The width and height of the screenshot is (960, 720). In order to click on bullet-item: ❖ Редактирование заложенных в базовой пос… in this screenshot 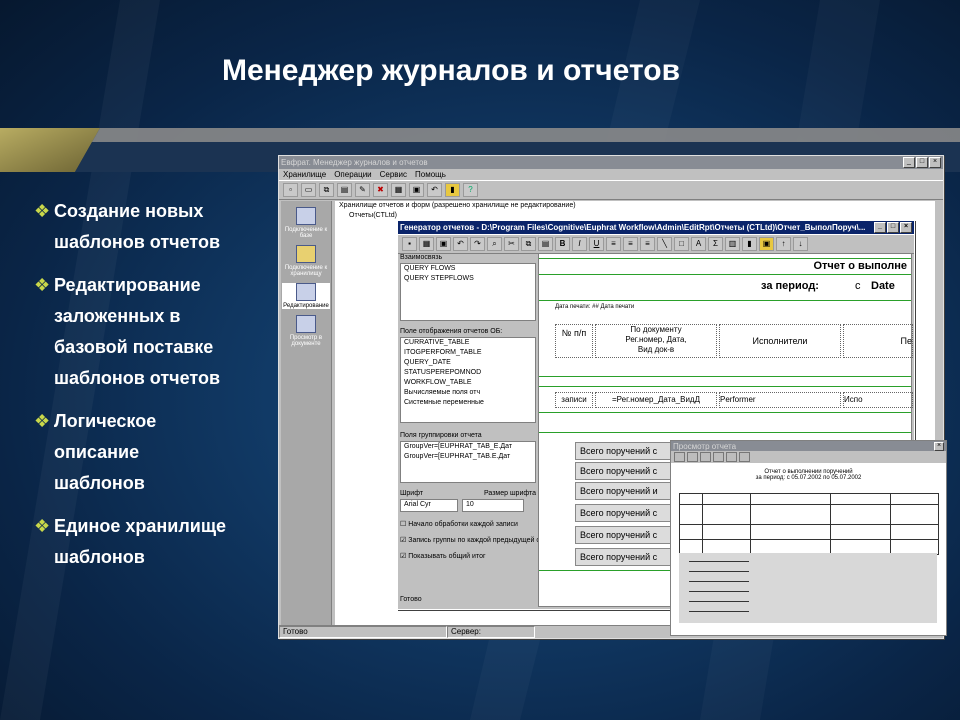, I will do `click(154, 332)`.